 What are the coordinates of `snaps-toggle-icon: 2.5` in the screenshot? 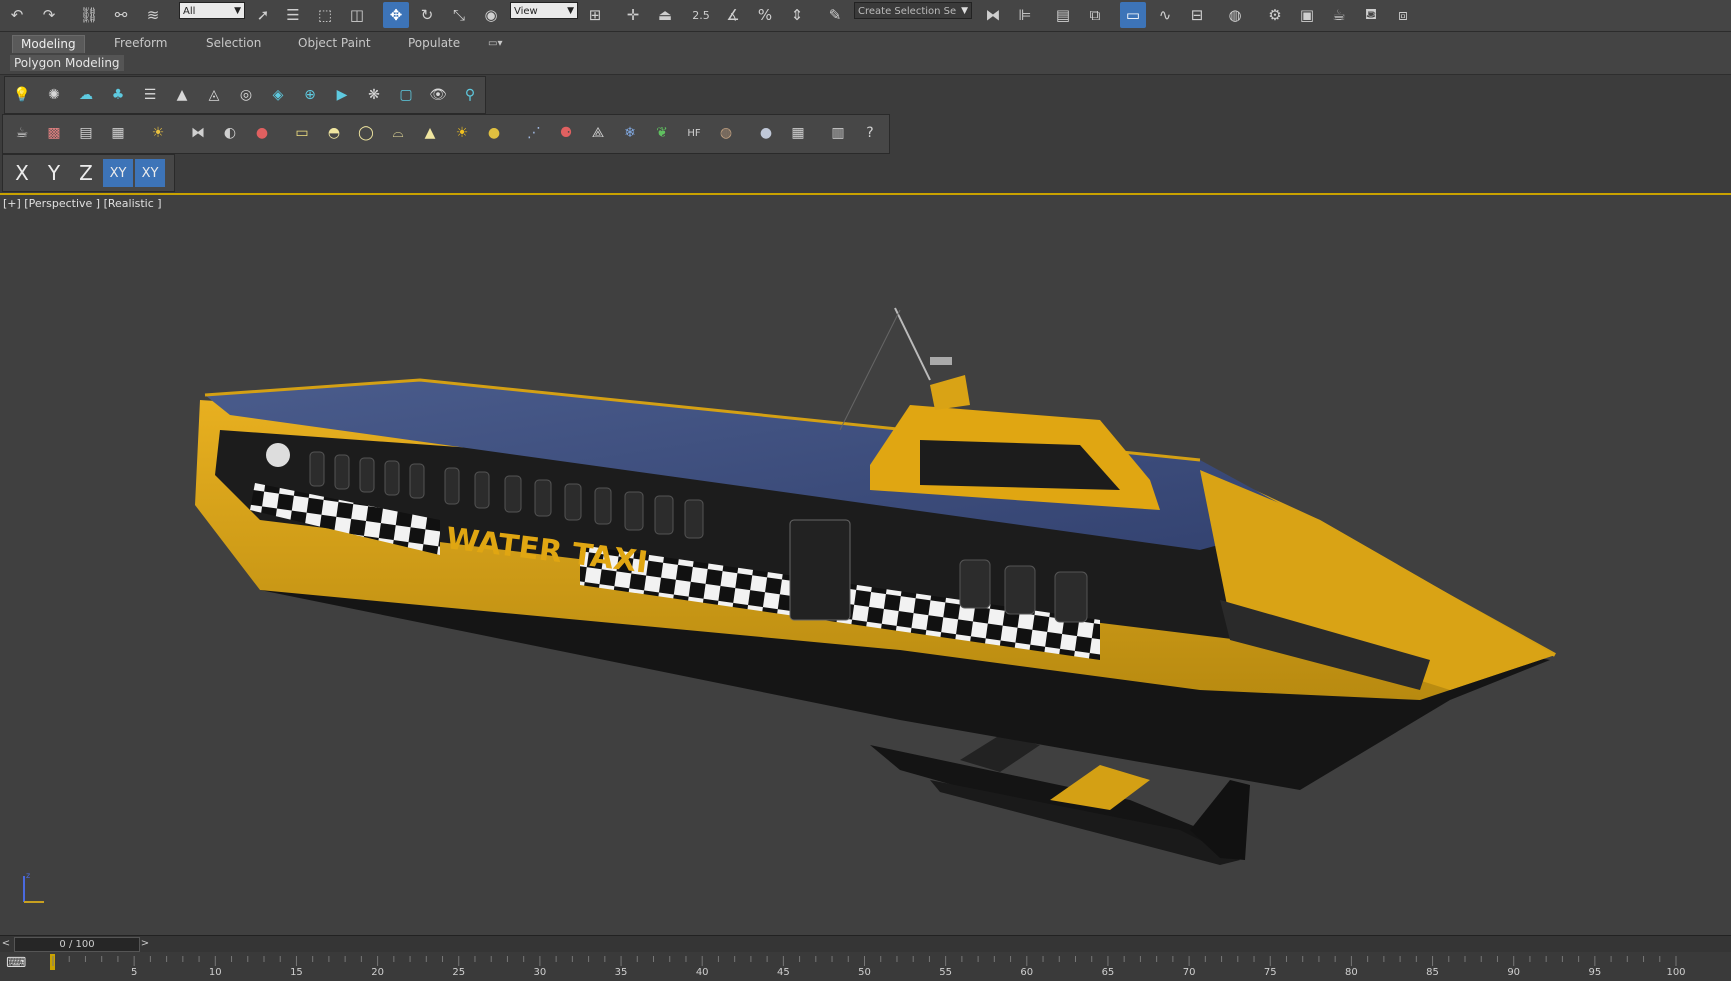 It's located at (701, 15).